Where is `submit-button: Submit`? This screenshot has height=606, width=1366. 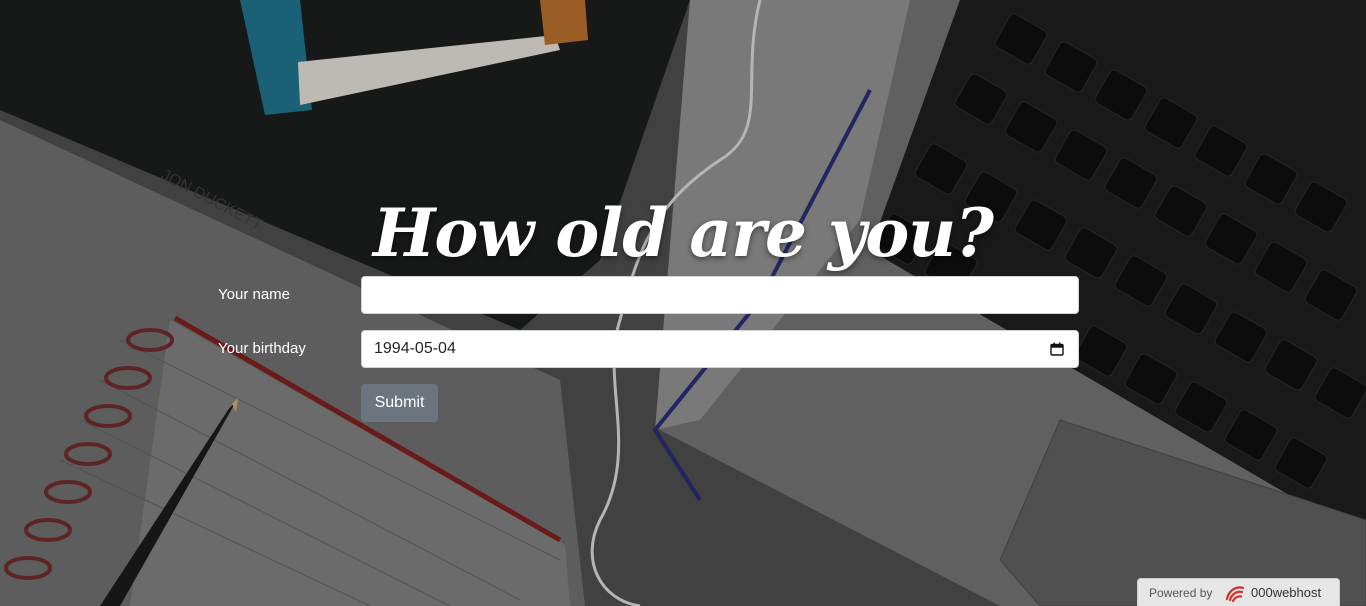
submit-button: Submit is located at coordinates (399, 403).